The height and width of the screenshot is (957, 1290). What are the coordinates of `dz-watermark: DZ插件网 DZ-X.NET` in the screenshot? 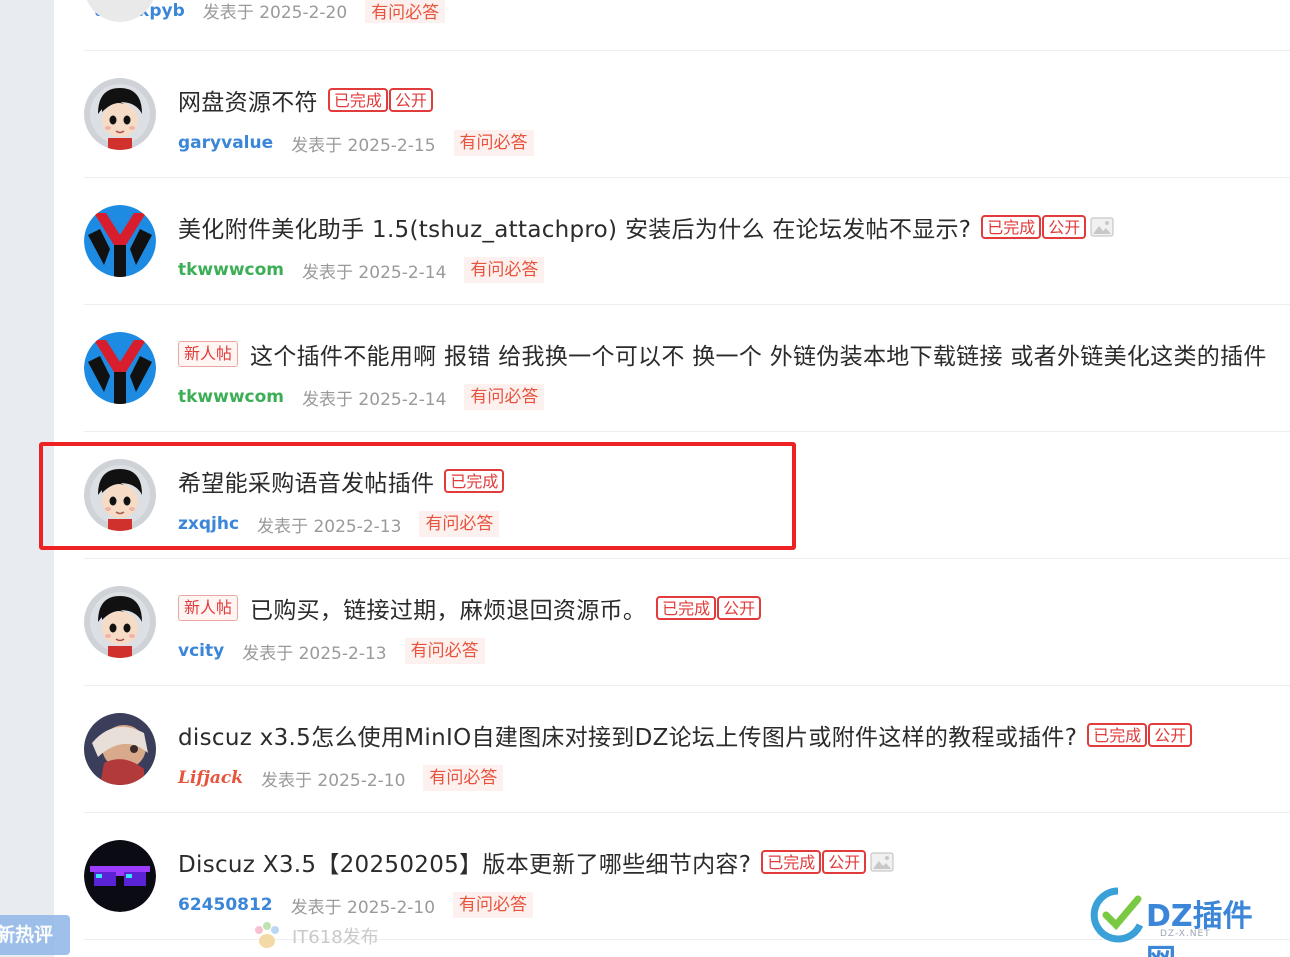 It's located at (1183, 921).